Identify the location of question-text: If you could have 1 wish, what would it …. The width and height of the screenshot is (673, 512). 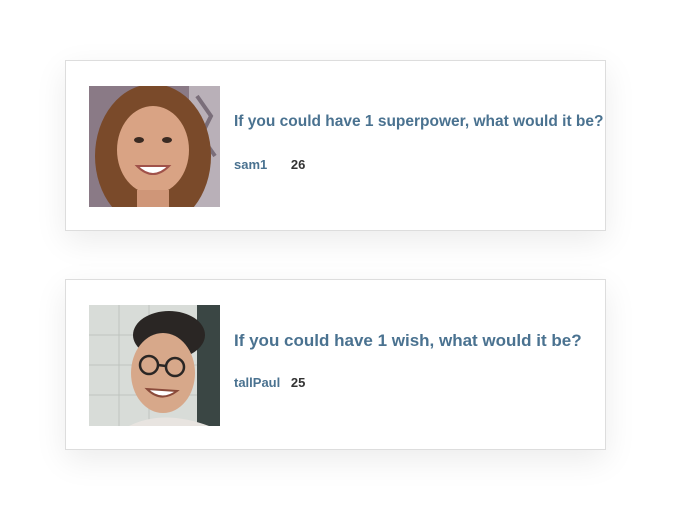
(408, 341).